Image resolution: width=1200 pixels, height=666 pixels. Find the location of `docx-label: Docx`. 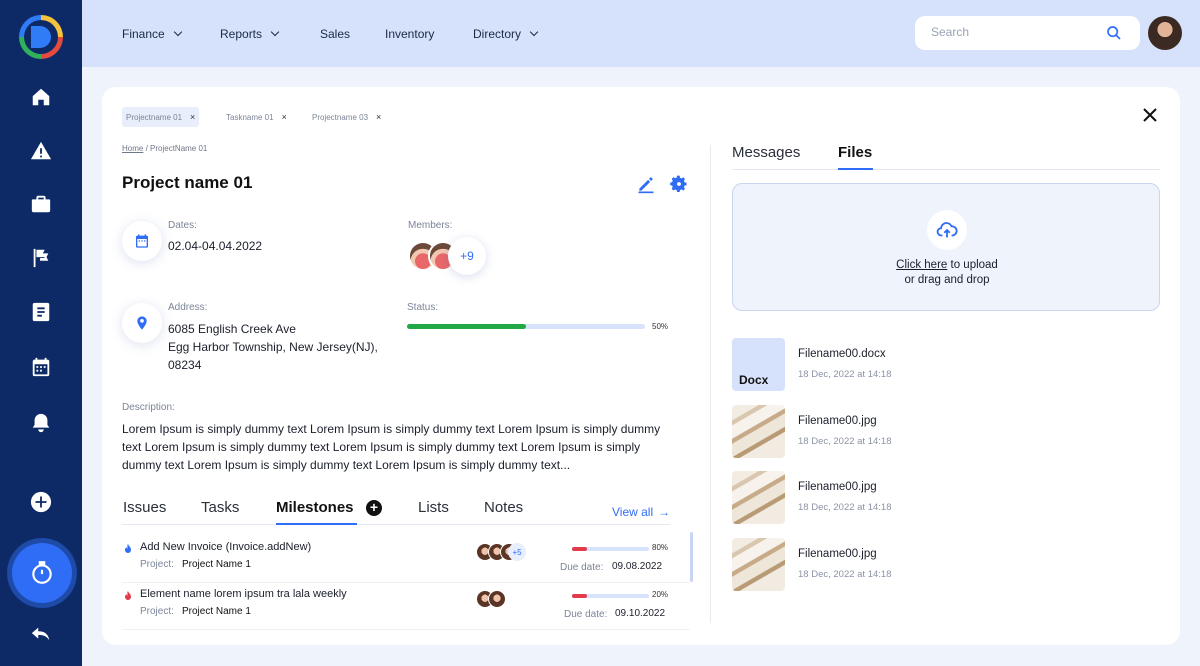

docx-label: Docx is located at coordinates (754, 380).